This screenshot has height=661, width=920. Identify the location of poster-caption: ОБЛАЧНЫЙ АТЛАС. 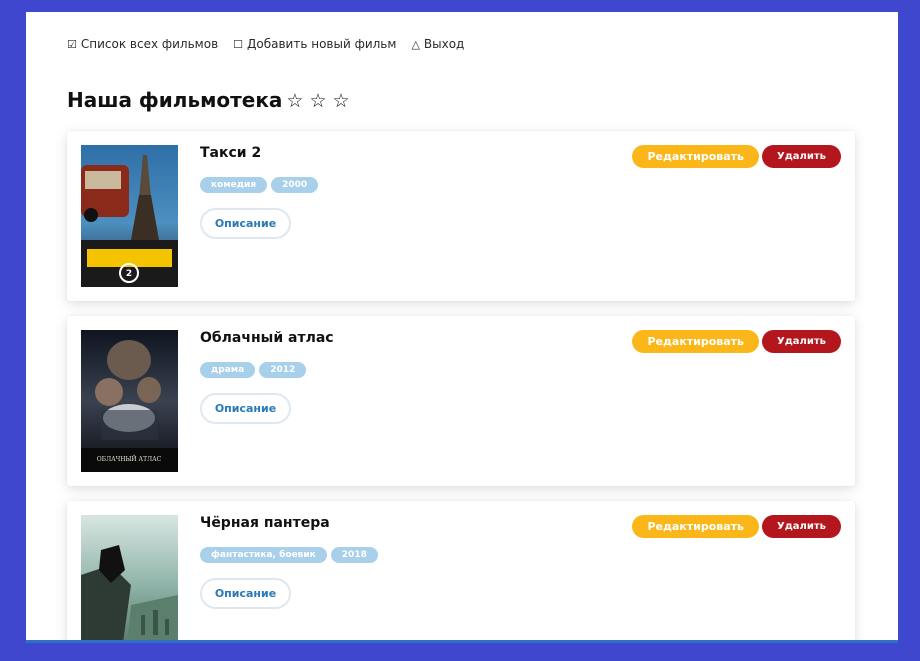
(129, 459).